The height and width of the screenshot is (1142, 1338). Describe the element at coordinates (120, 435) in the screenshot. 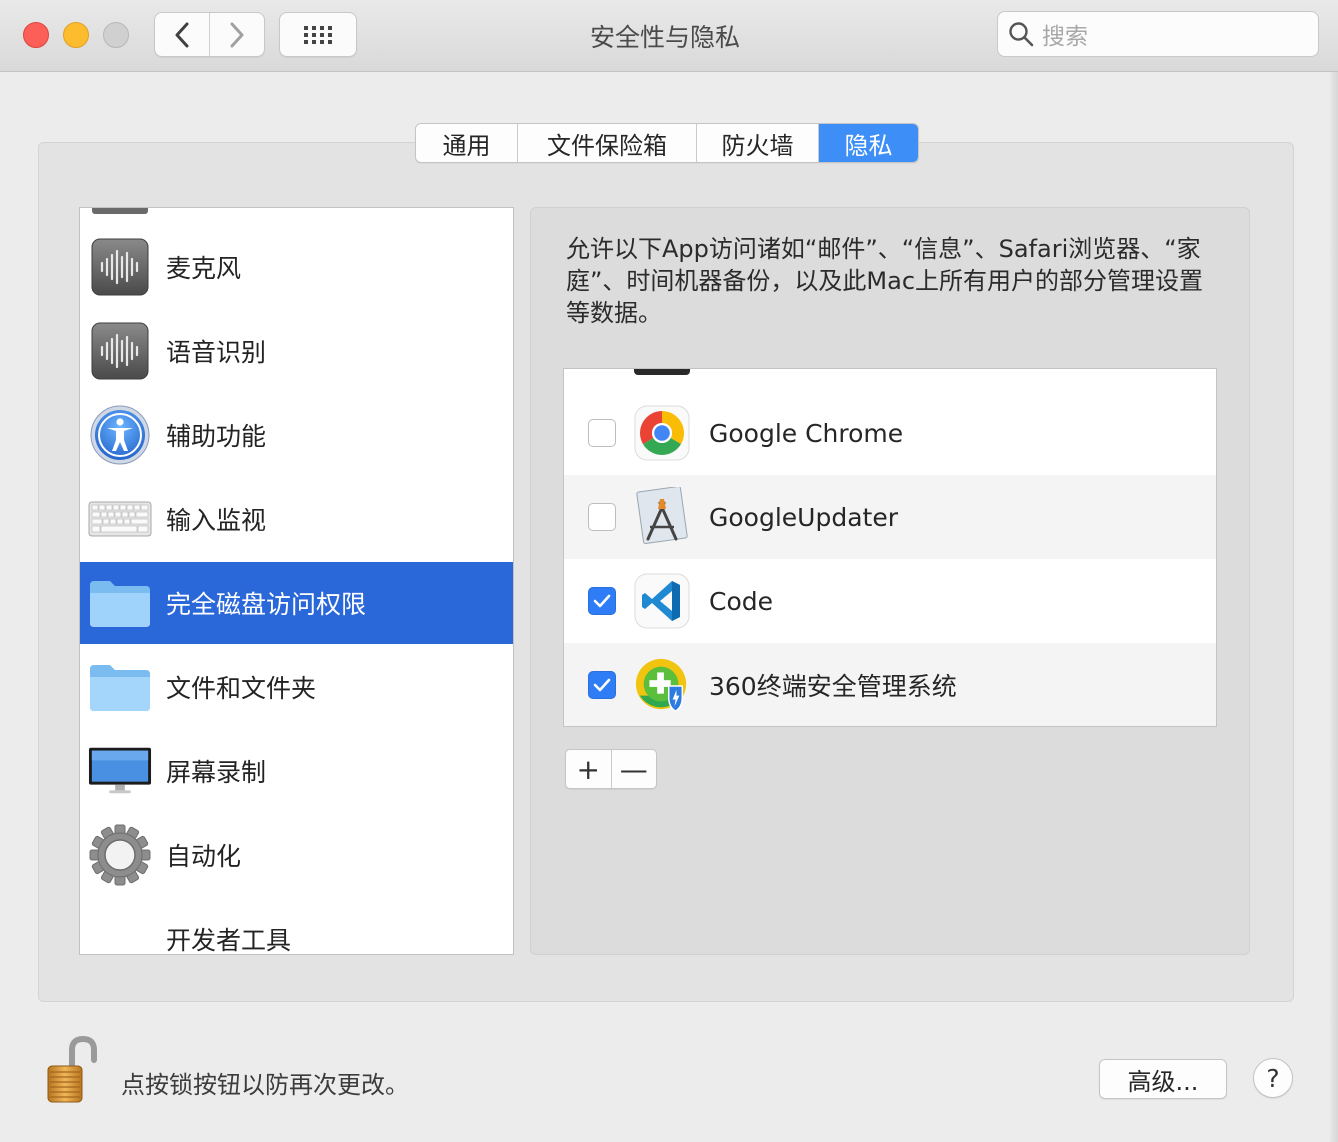

I see `accessibility-icon` at that location.